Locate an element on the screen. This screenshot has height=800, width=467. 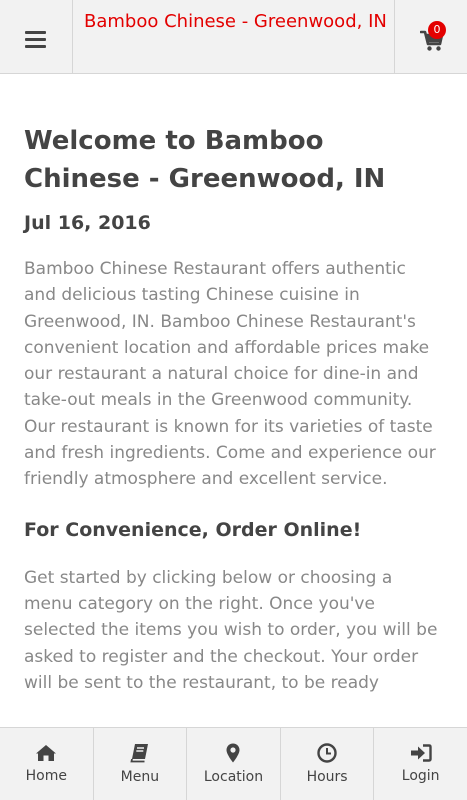
order-online-heading: For Convenience, Order Online! is located at coordinates (193, 529).